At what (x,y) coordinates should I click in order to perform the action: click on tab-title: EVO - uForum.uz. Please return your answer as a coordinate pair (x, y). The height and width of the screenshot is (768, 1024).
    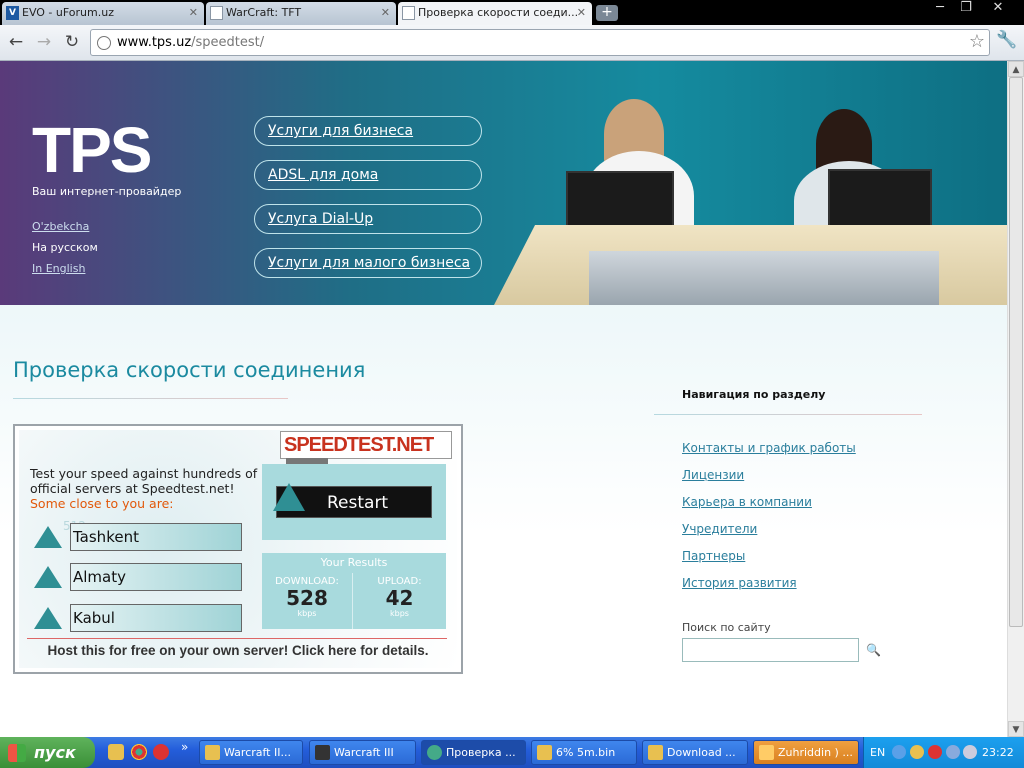
    Looking at the image, I should click on (68, 12).